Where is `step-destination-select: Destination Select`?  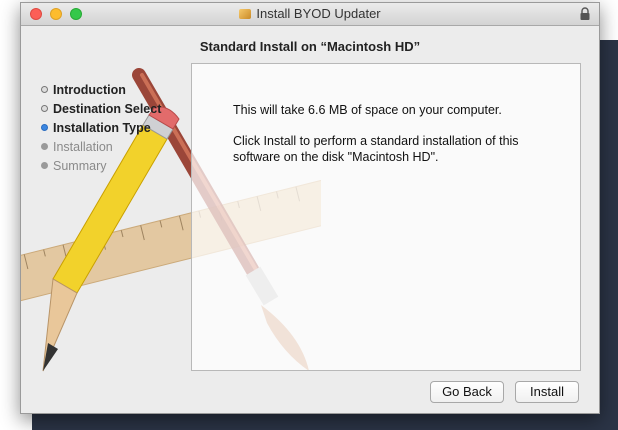
step-destination-select: Destination Select is located at coordinates (101, 111).